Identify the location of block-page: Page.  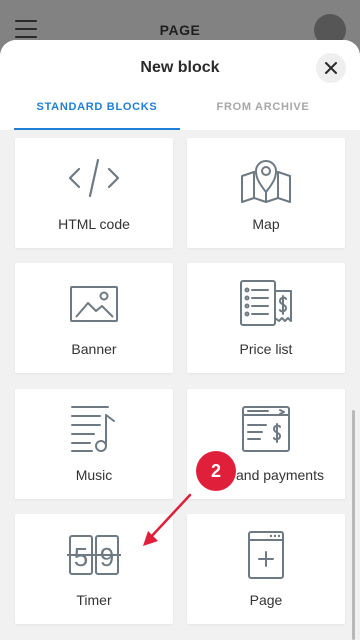
(266, 569).